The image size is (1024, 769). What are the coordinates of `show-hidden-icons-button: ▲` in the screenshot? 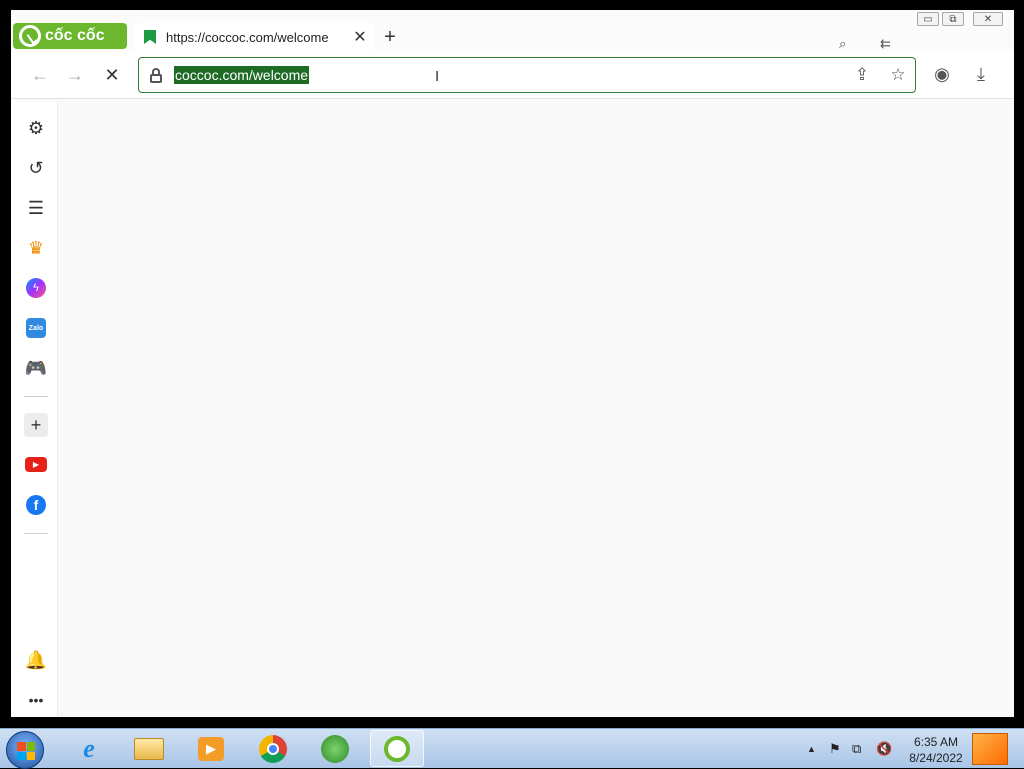 It's located at (811, 749).